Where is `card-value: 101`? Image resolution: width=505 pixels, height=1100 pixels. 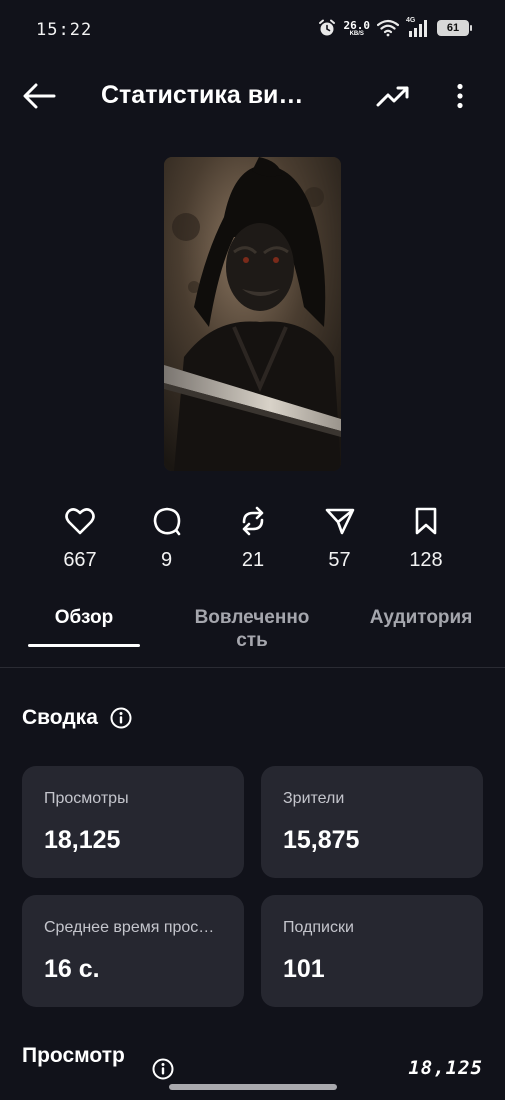
card-value: 101 is located at coordinates (304, 969).